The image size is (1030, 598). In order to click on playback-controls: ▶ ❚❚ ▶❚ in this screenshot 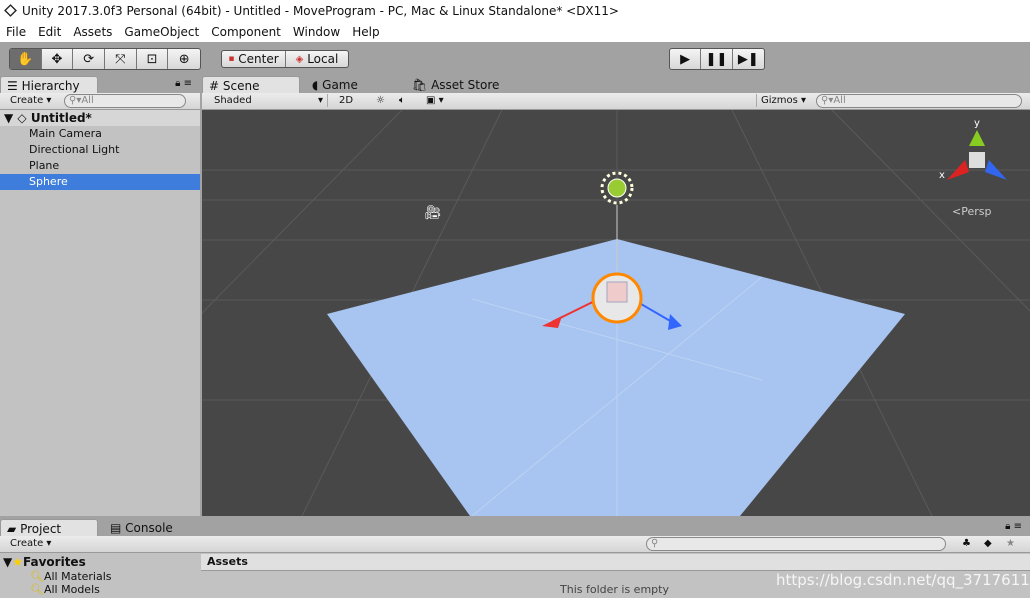, I will do `click(717, 59)`.